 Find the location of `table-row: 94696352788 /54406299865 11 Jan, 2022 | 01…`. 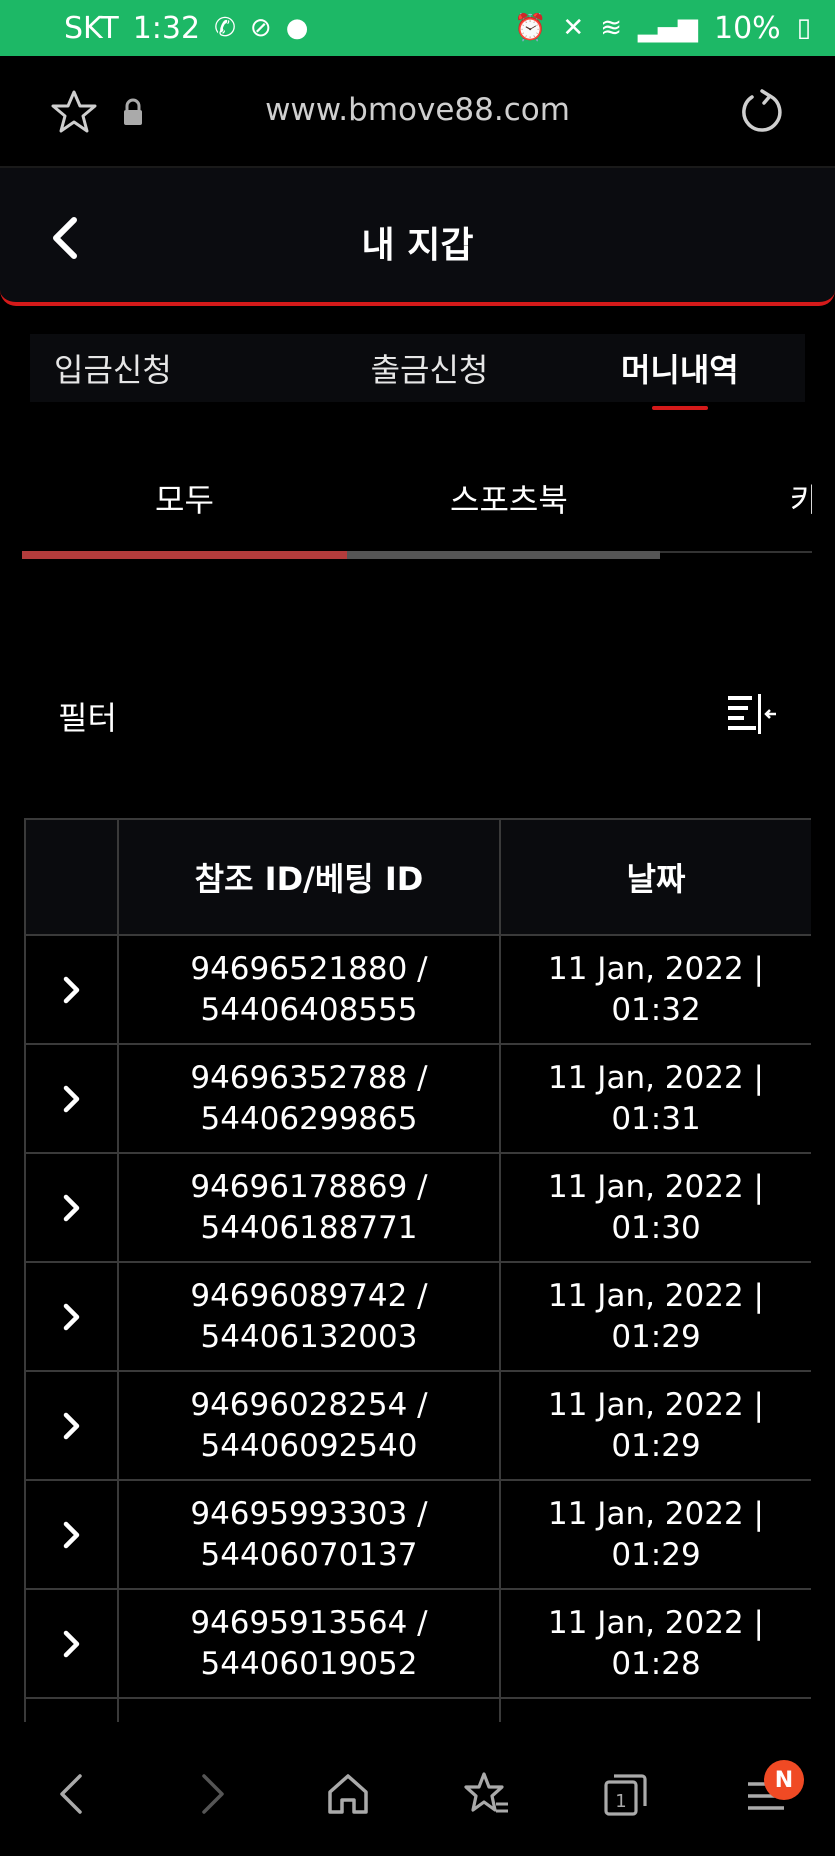

table-row: 94696352788 /54406299865 11 Jan, 2022 | 01… is located at coordinates (417, 1098).